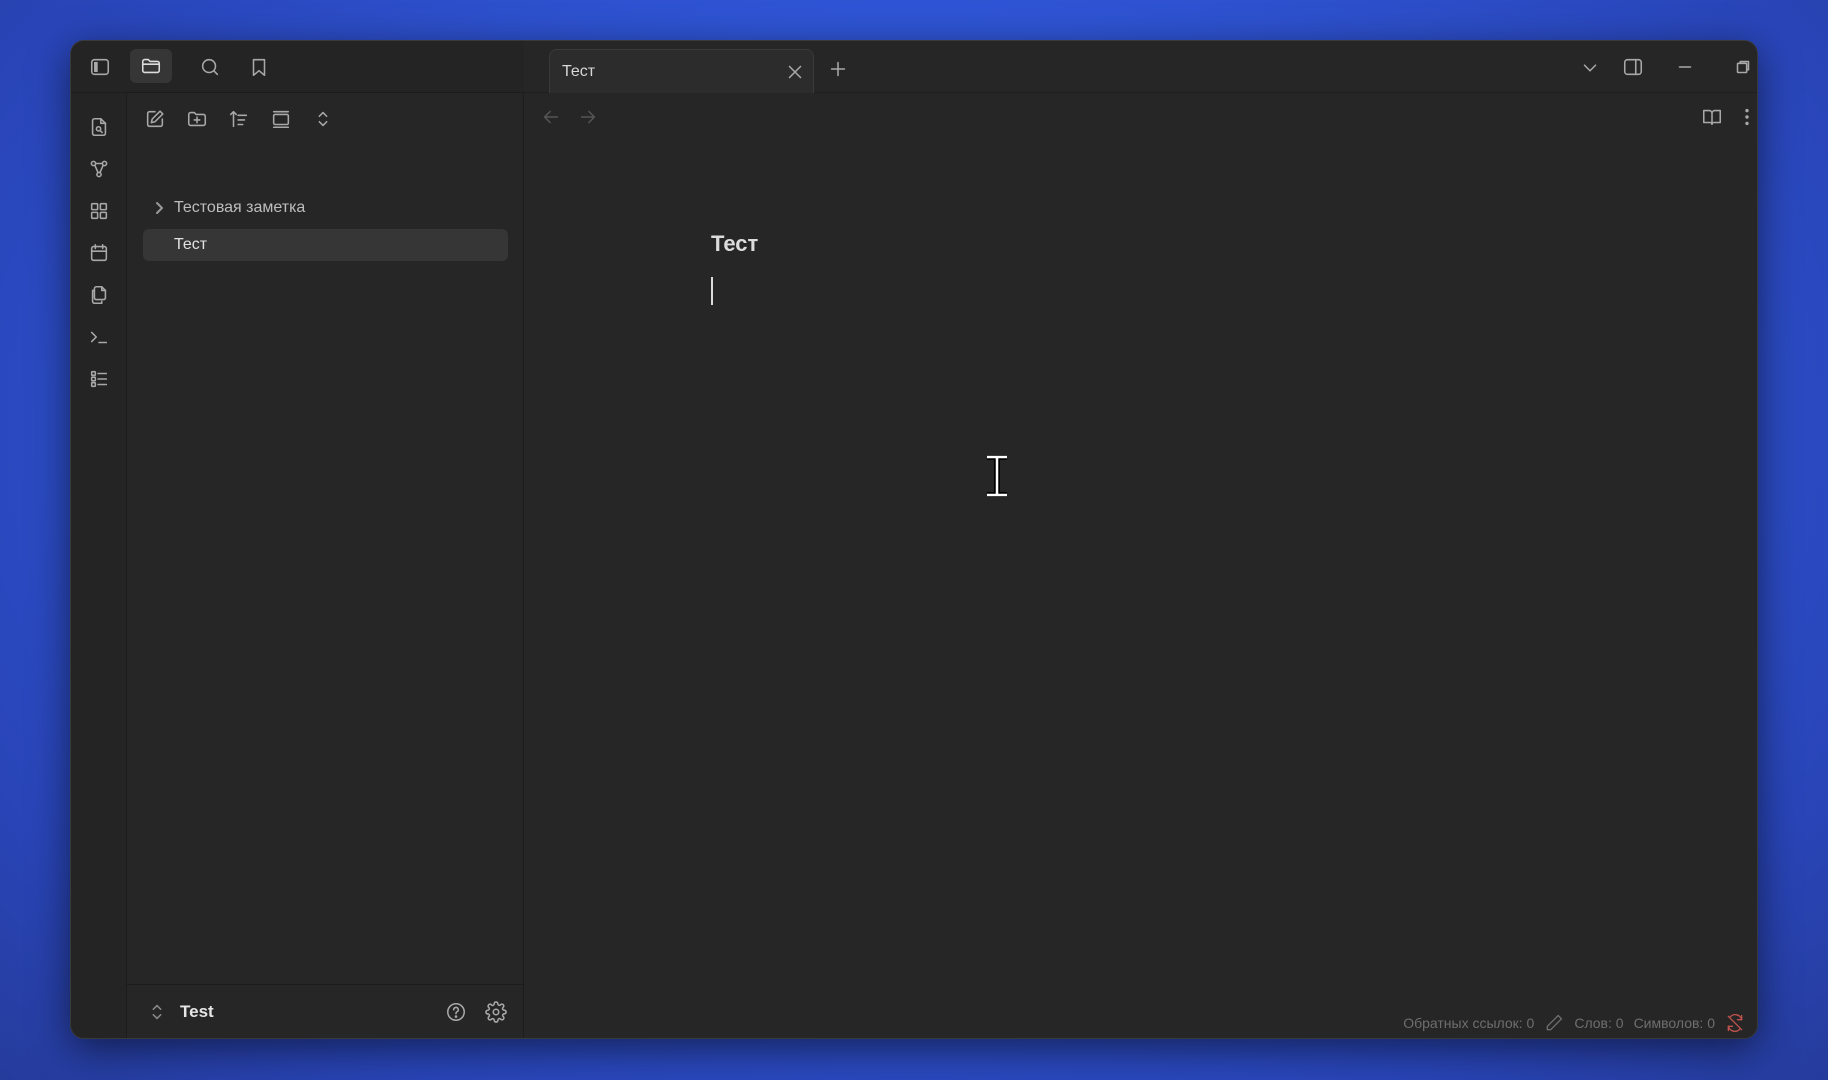 The image size is (1828, 1080). Describe the element at coordinates (1468, 1023) in the screenshot. I see `backlinks-count: Обратных ссылок: 0` at that location.